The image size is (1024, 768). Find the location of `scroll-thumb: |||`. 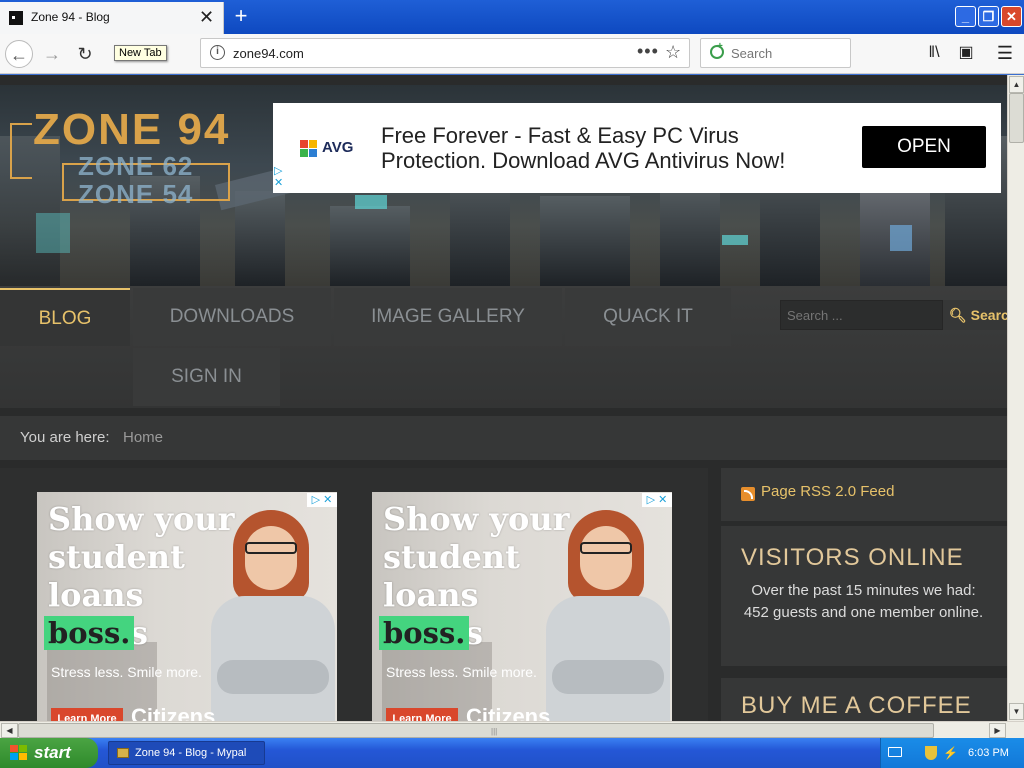

scroll-thumb: ||| is located at coordinates (476, 730).